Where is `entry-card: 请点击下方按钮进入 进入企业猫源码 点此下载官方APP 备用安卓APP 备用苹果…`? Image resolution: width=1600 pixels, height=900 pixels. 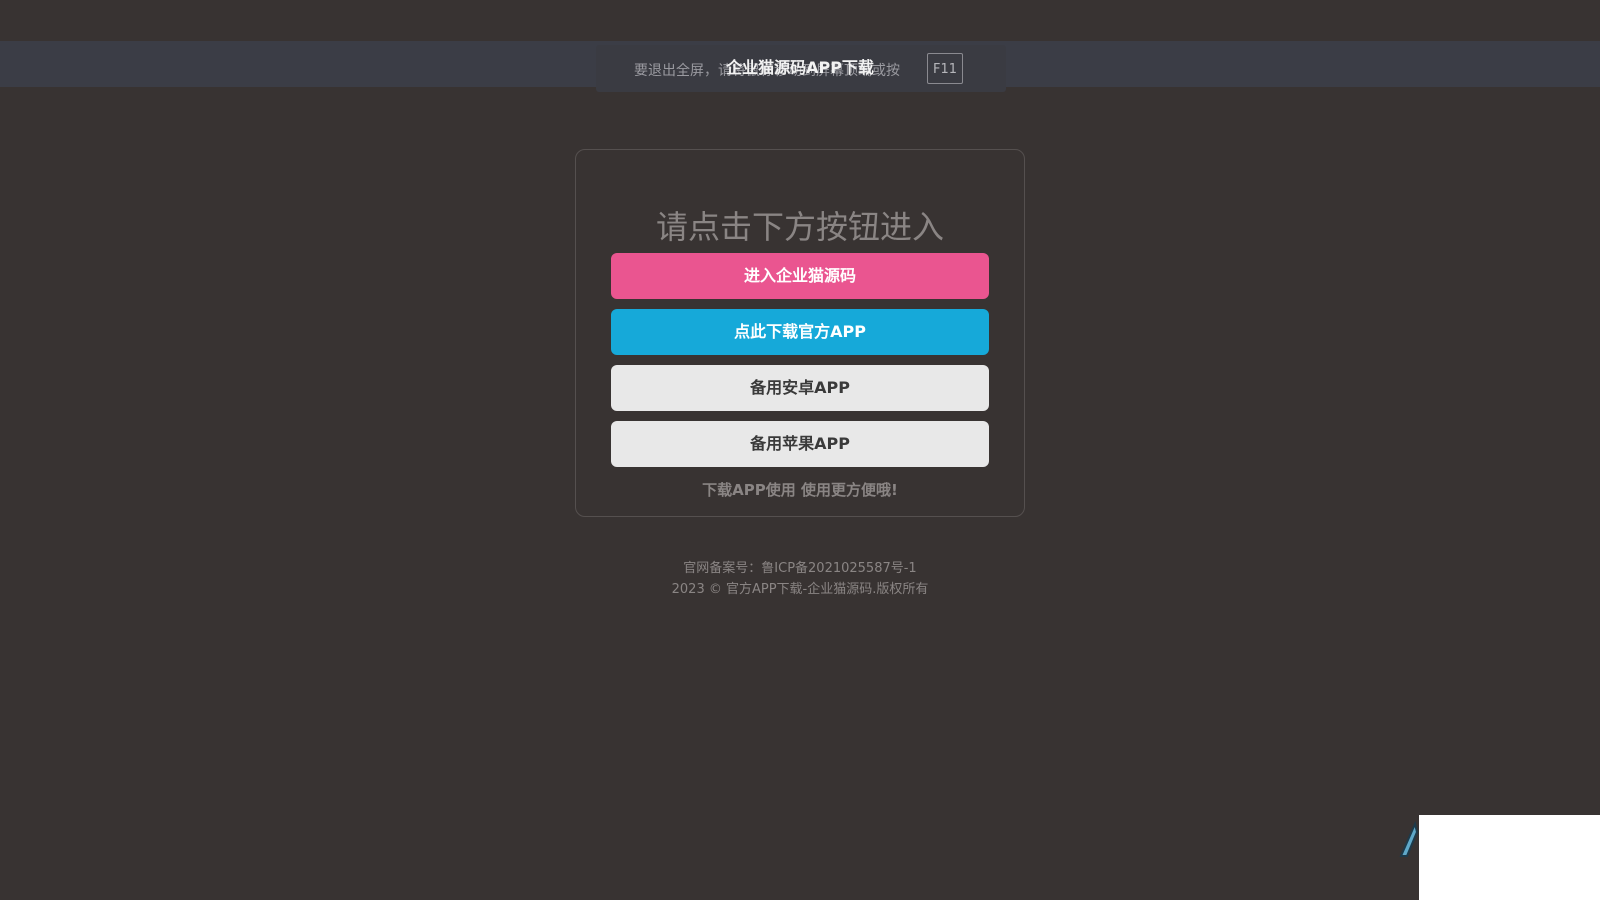
entry-card: 请点击下方按钮进入 进入企业猫源码 点此下载官方APP 备用安卓APP 备用苹果… is located at coordinates (800, 333).